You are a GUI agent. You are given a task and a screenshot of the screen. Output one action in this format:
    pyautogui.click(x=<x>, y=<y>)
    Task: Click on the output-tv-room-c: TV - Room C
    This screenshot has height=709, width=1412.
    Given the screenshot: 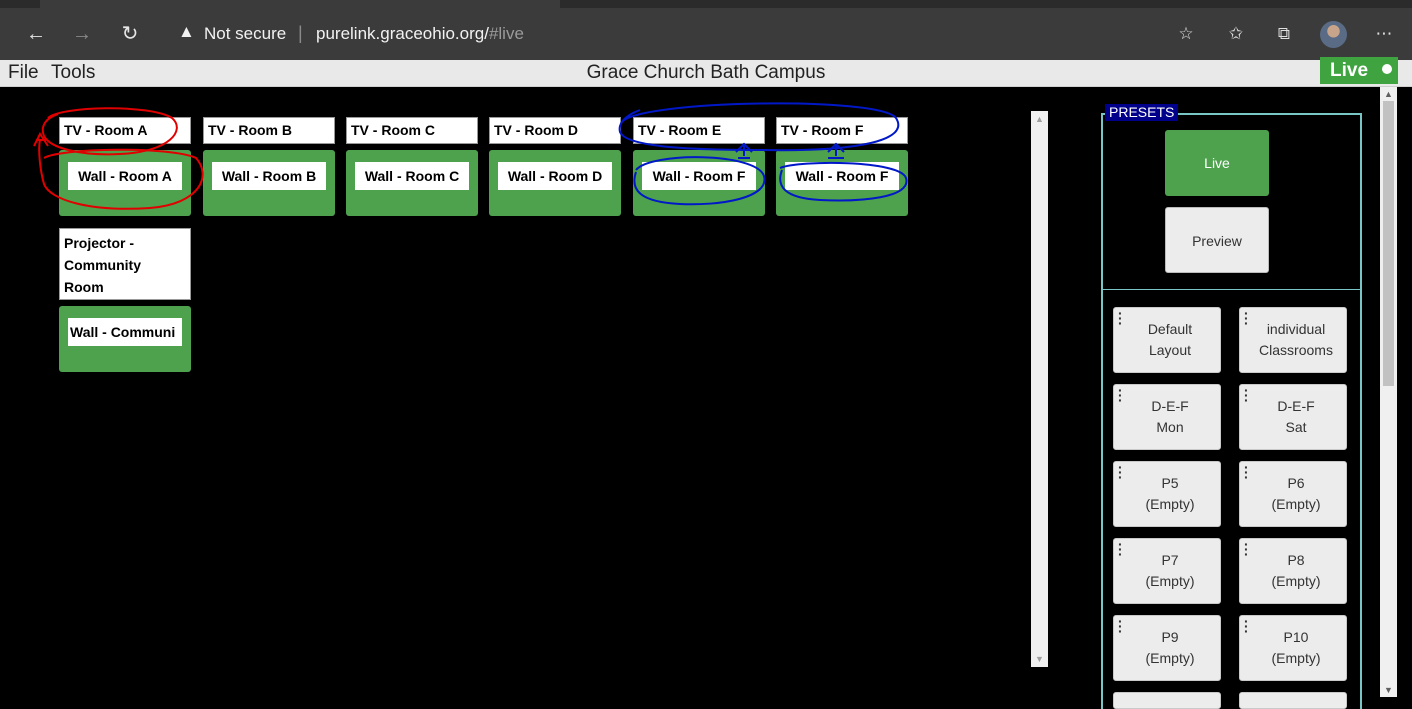 What is the action you would take?
    pyautogui.click(x=412, y=130)
    